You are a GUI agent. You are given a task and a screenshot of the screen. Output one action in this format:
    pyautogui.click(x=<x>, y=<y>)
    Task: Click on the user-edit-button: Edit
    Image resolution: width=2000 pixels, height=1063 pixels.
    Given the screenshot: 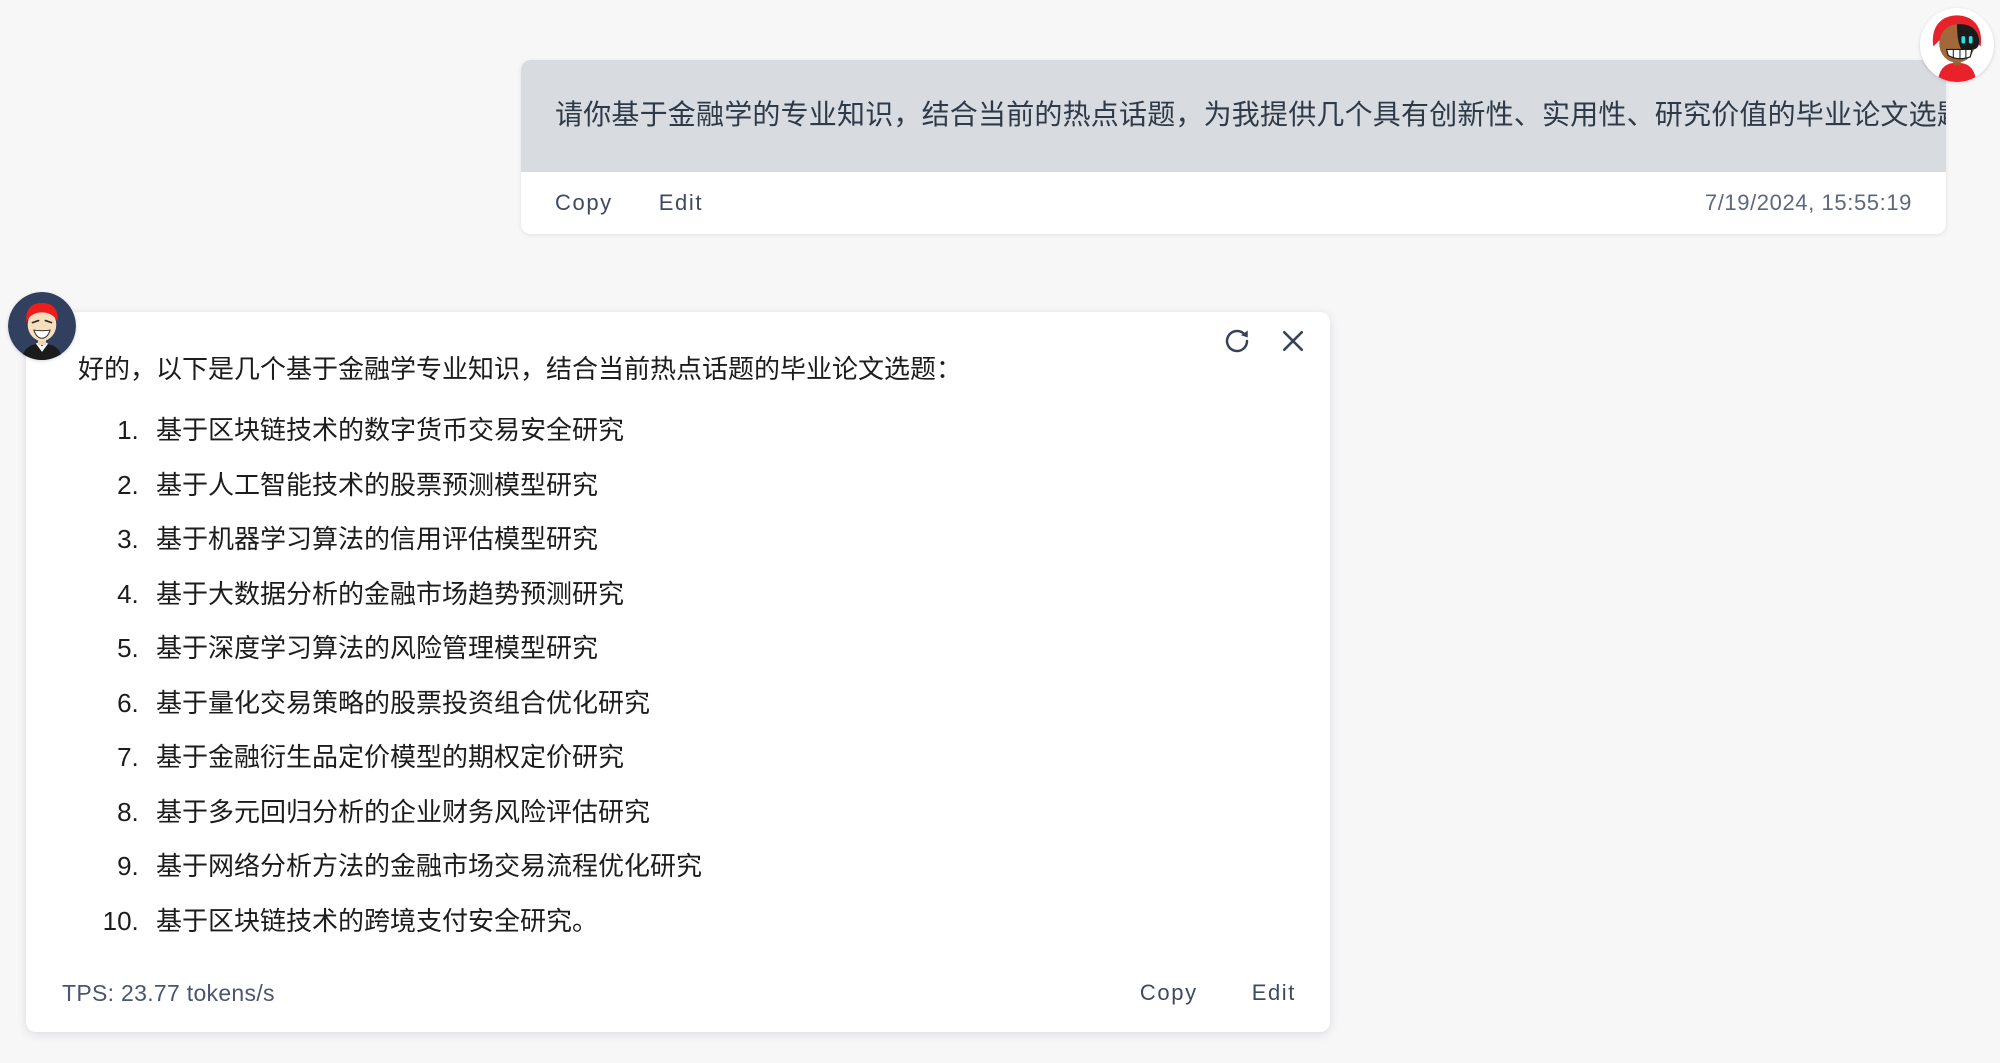 What is the action you would take?
    pyautogui.click(x=681, y=203)
    